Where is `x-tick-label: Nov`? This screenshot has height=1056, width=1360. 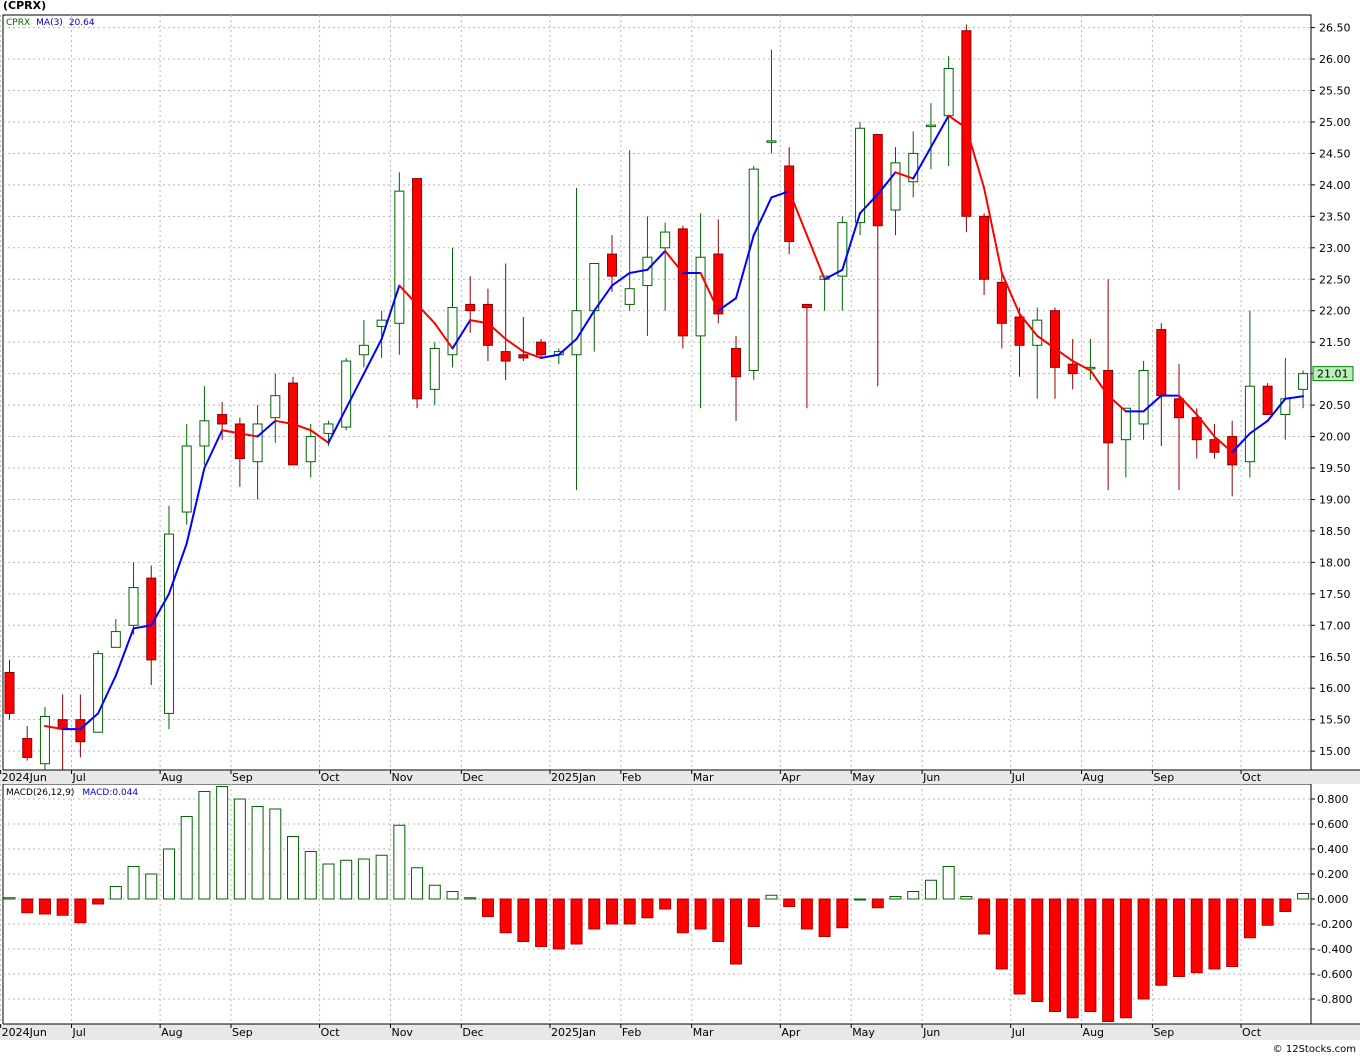
x-tick-label: Nov is located at coordinates (402, 777).